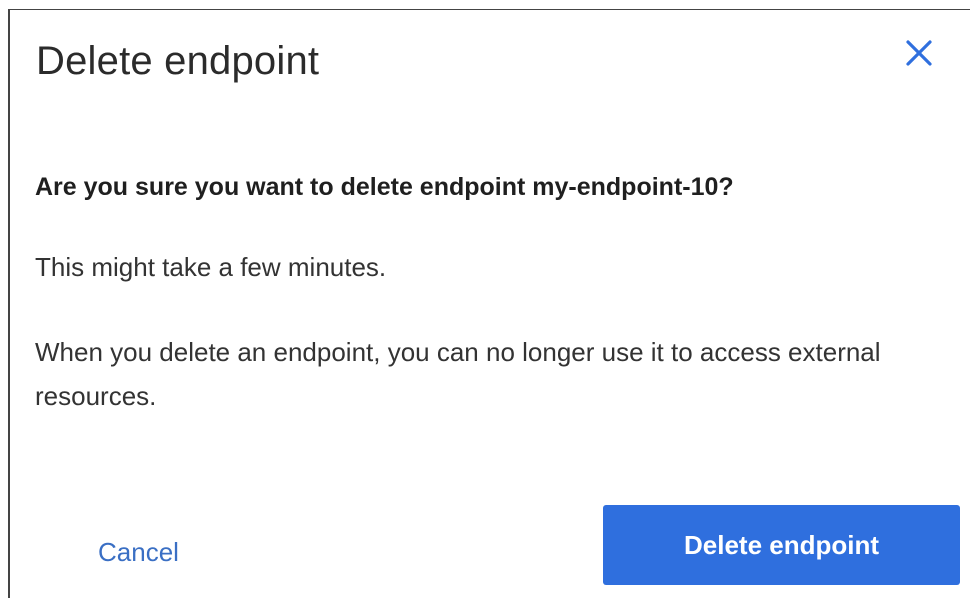 The height and width of the screenshot is (598, 974). I want to click on close-icon, so click(919, 53).